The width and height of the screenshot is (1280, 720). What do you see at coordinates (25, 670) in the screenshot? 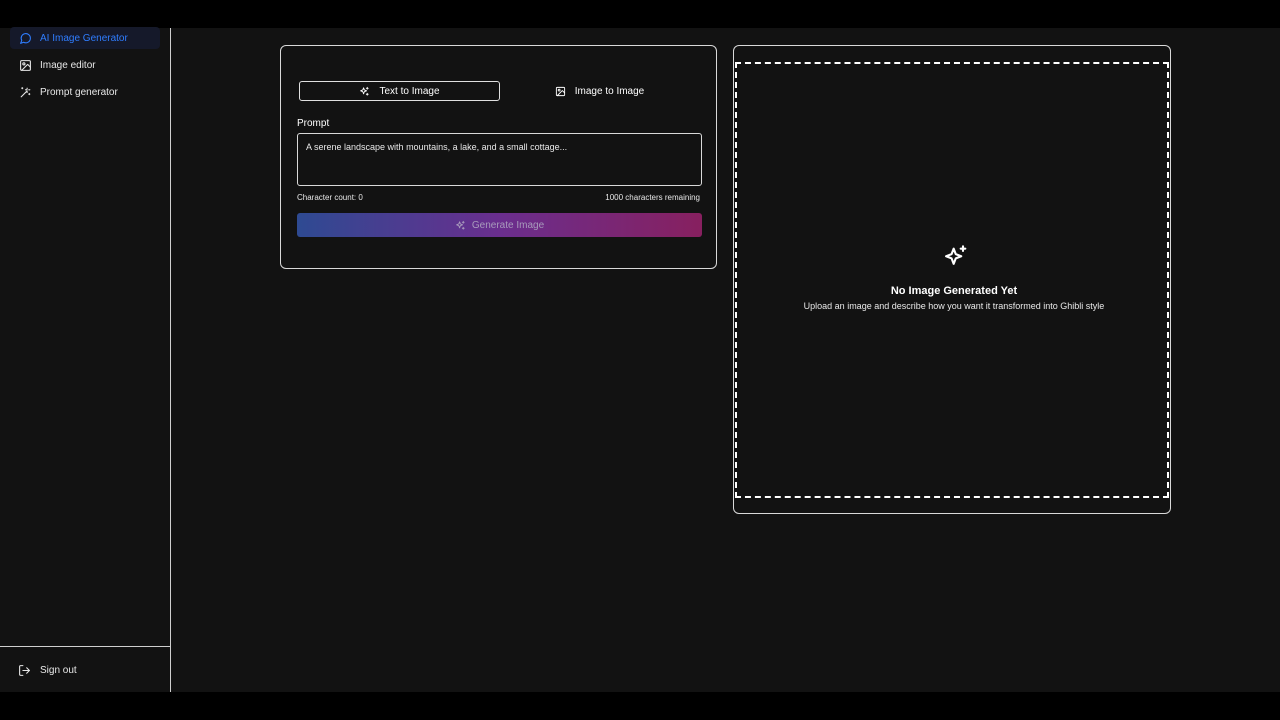
I see `sign-out-icon` at bounding box center [25, 670].